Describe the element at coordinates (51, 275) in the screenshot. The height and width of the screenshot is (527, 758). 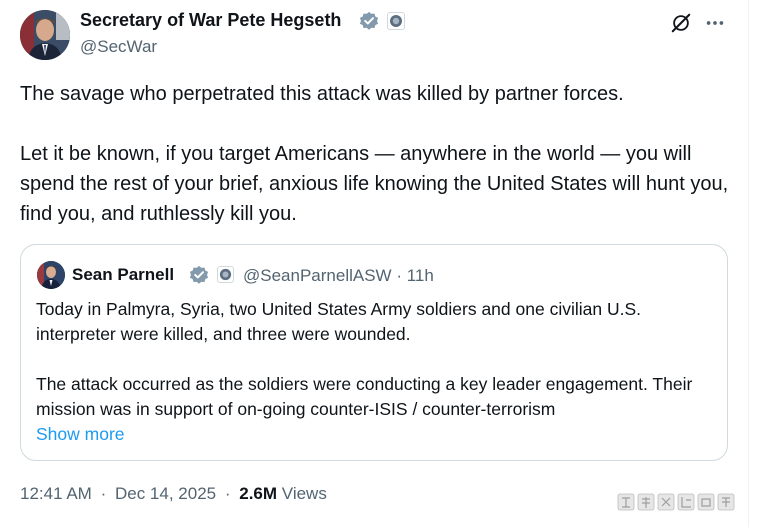
I see `quoted-author-avatar` at that location.